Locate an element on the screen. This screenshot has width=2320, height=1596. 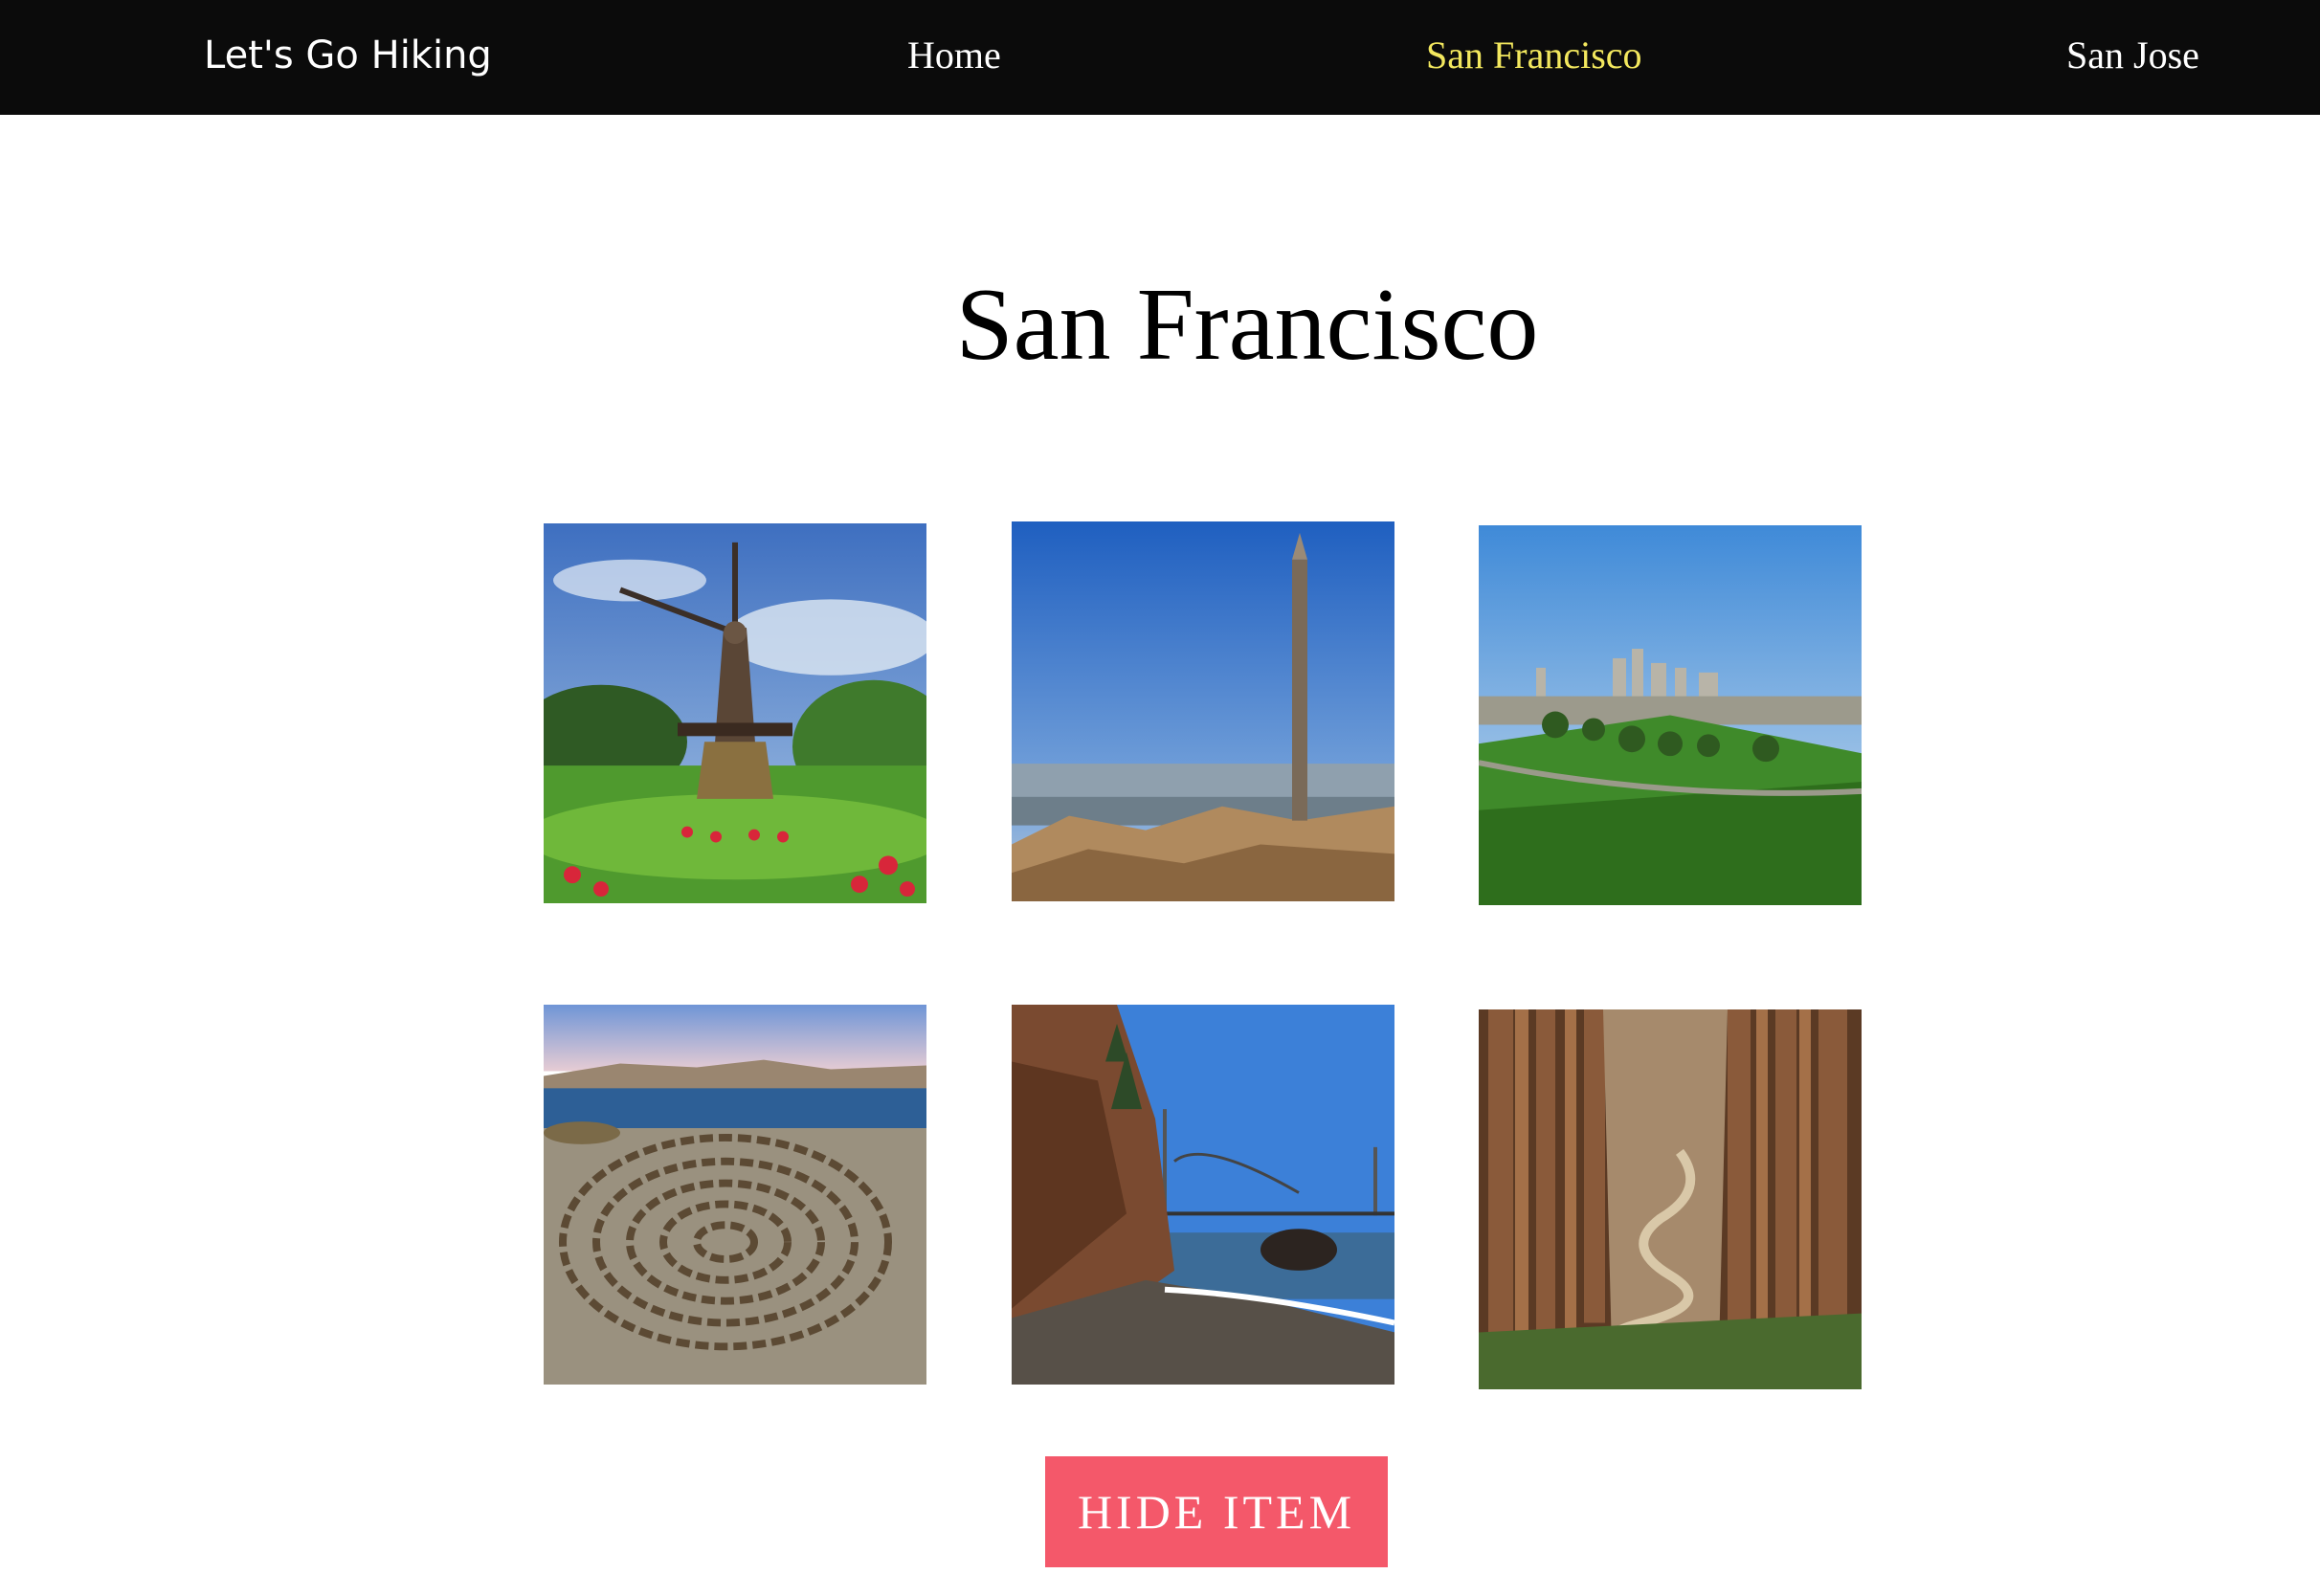
hide-item-button: HIDE ITEM is located at coordinates (1216, 1512).